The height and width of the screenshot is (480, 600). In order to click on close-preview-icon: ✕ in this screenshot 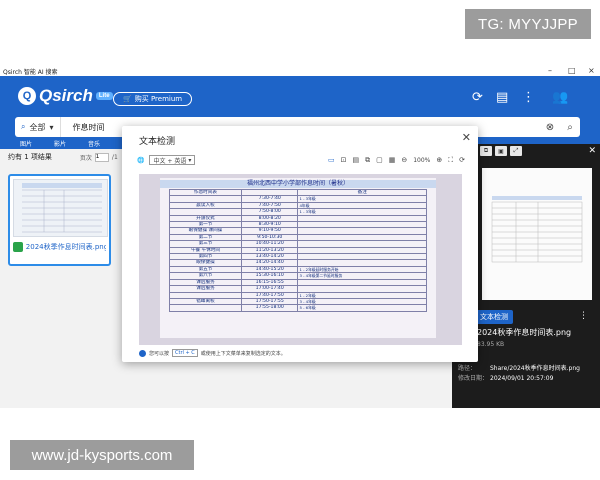, I will do `click(592, 151)`.